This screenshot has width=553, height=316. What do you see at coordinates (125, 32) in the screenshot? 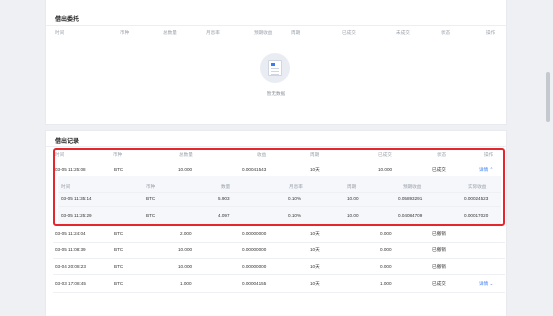
I see `entrust-header-coin: 币种` at bounding box center [125, 32].